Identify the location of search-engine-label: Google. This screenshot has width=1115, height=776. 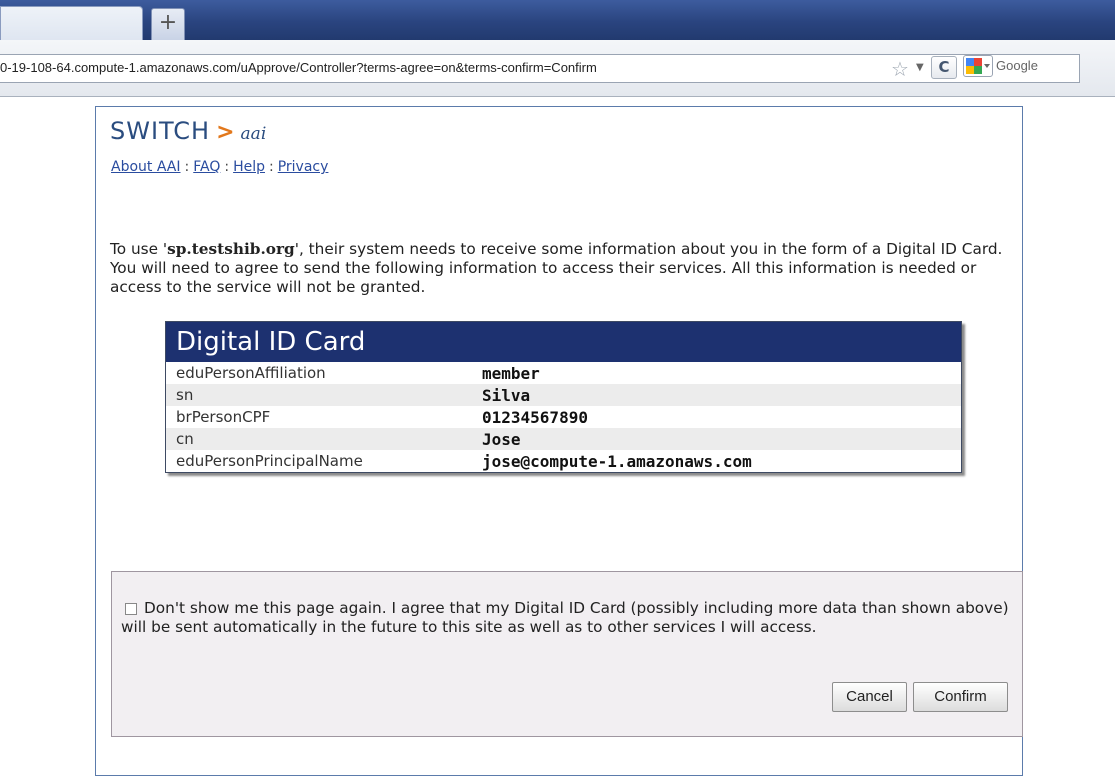
(1017, 65).